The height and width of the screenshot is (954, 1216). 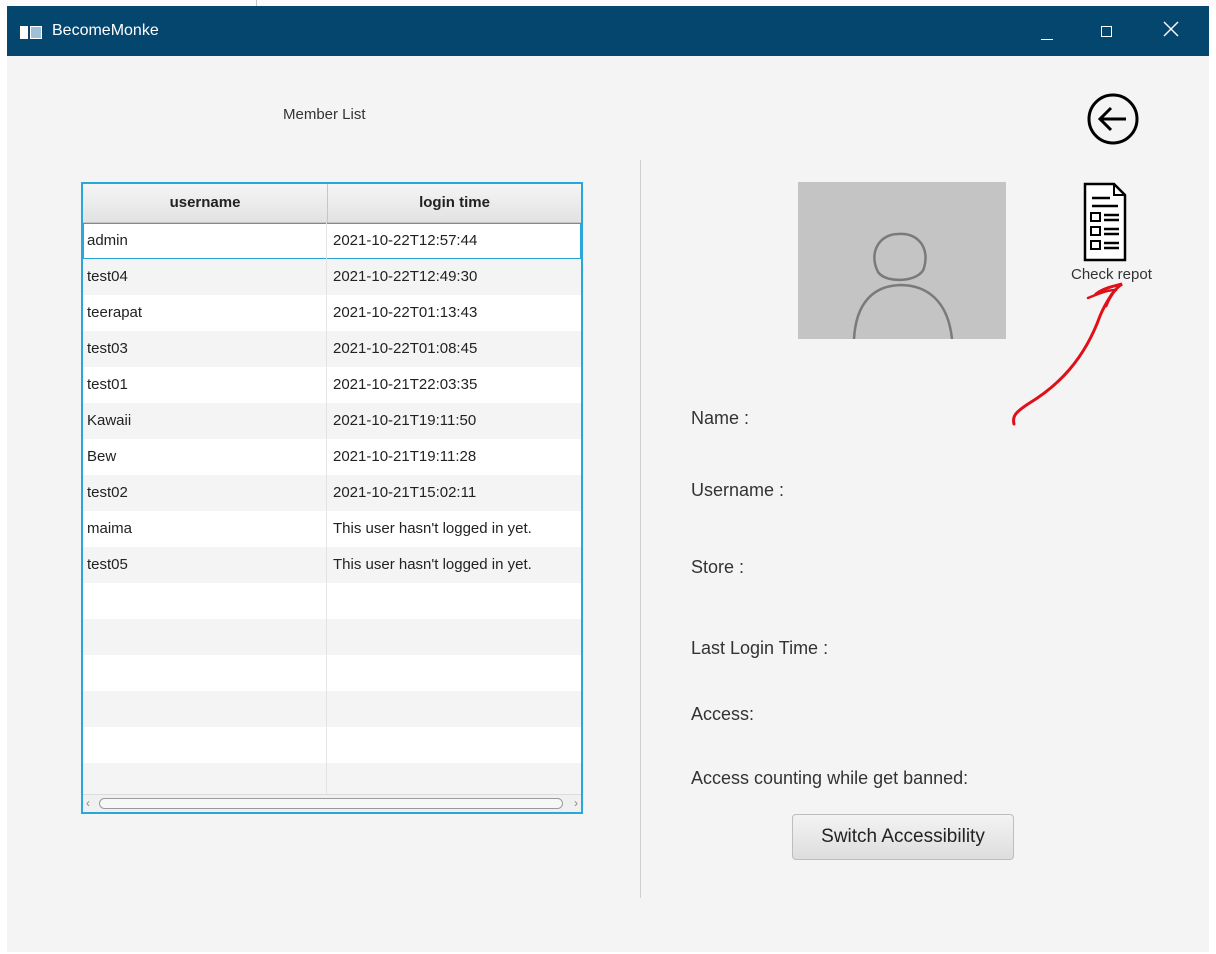 I want to click on check-report-button, so click(x=1105, y=222).